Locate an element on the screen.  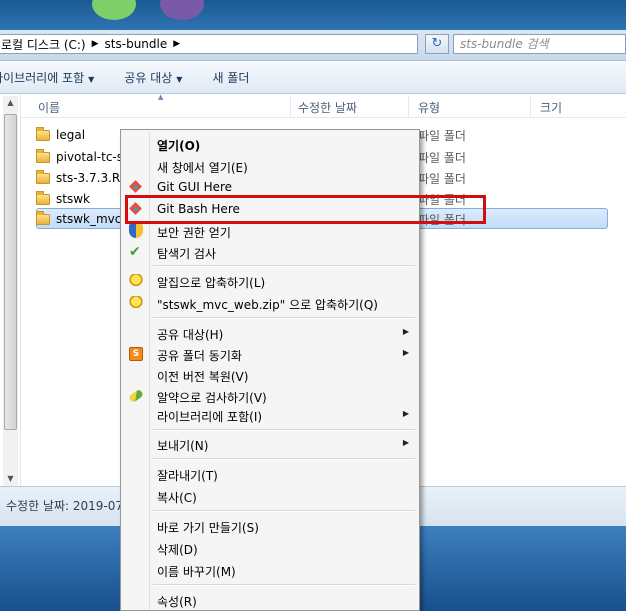
file-name: stswk_mvc is located at coordinates (89, 219).